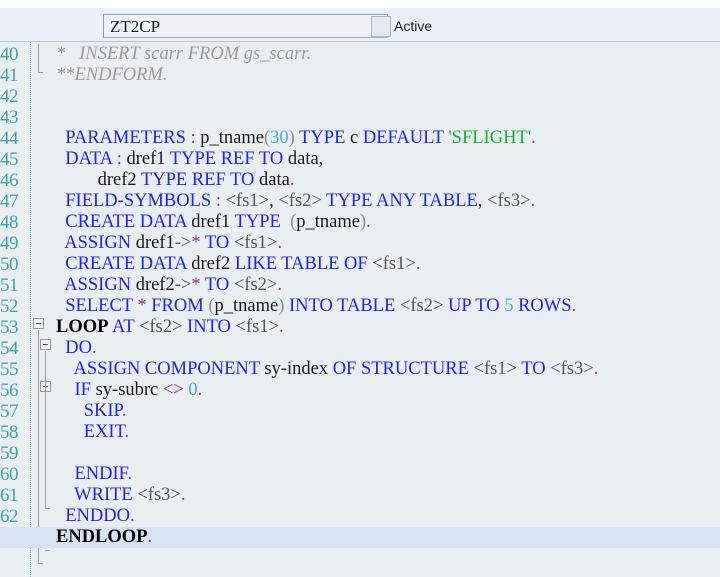 This screenshot has height=577, width=720. Describe the element at coordinates (360, 390) in the screenshot. I see `code-line: IF sy-subrc <> 0.` at that location.